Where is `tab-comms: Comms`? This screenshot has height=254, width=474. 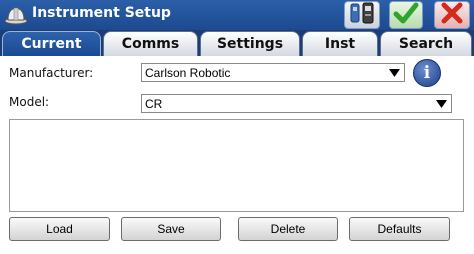
tab-comms: Comms is located at coordinates (150, 43).